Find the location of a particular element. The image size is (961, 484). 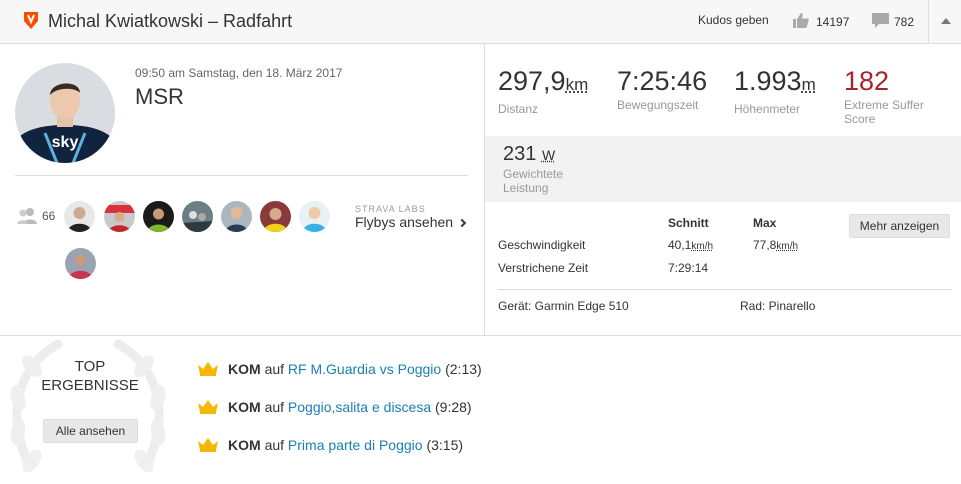

stat-elevation: 1.993m Höhenmeter is located at coordinates (775, 91).